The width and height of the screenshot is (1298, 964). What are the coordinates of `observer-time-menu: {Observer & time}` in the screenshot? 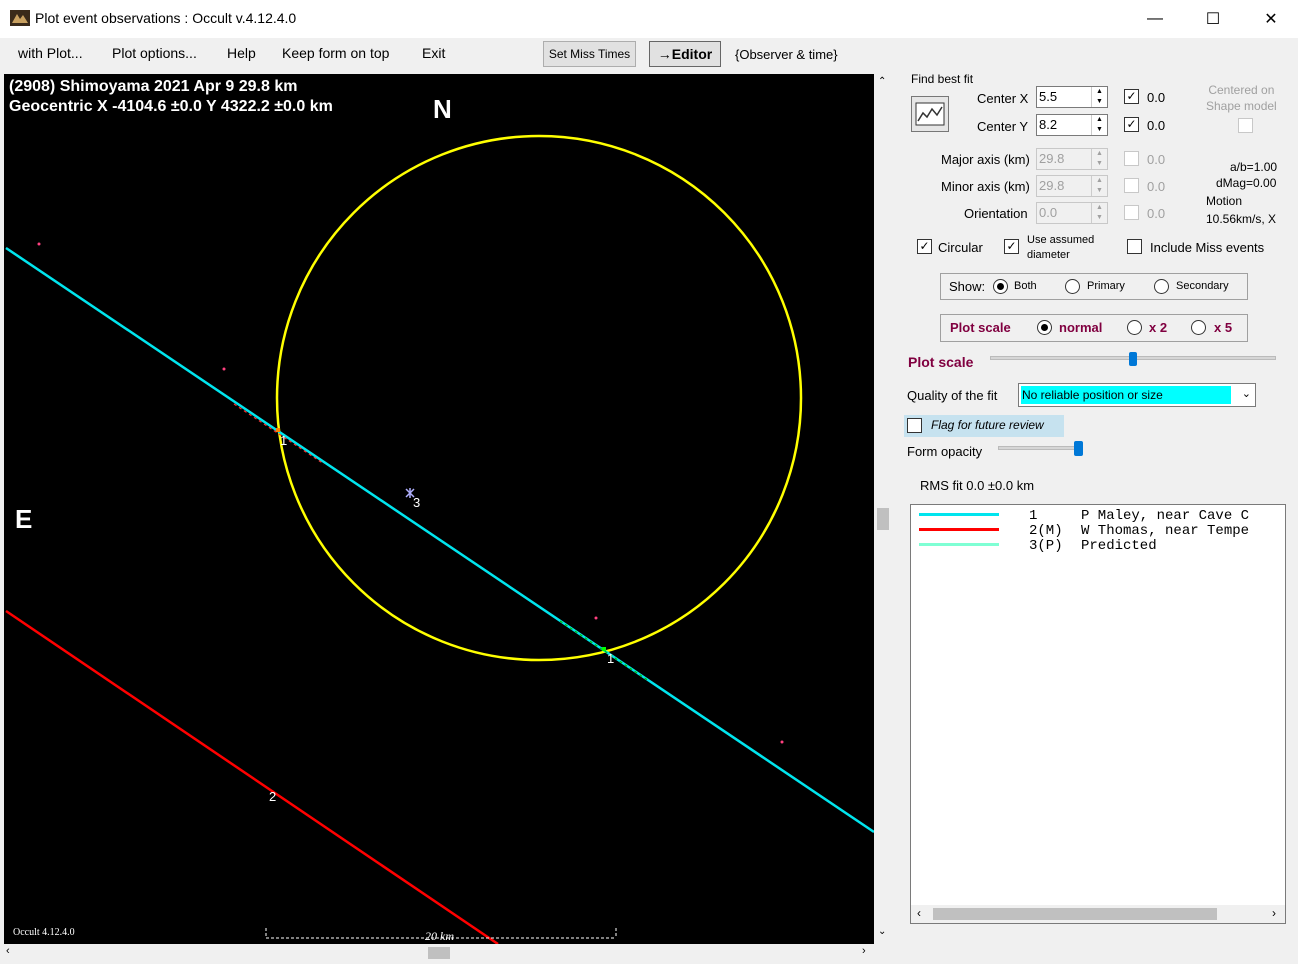 It's located at (786, 54).